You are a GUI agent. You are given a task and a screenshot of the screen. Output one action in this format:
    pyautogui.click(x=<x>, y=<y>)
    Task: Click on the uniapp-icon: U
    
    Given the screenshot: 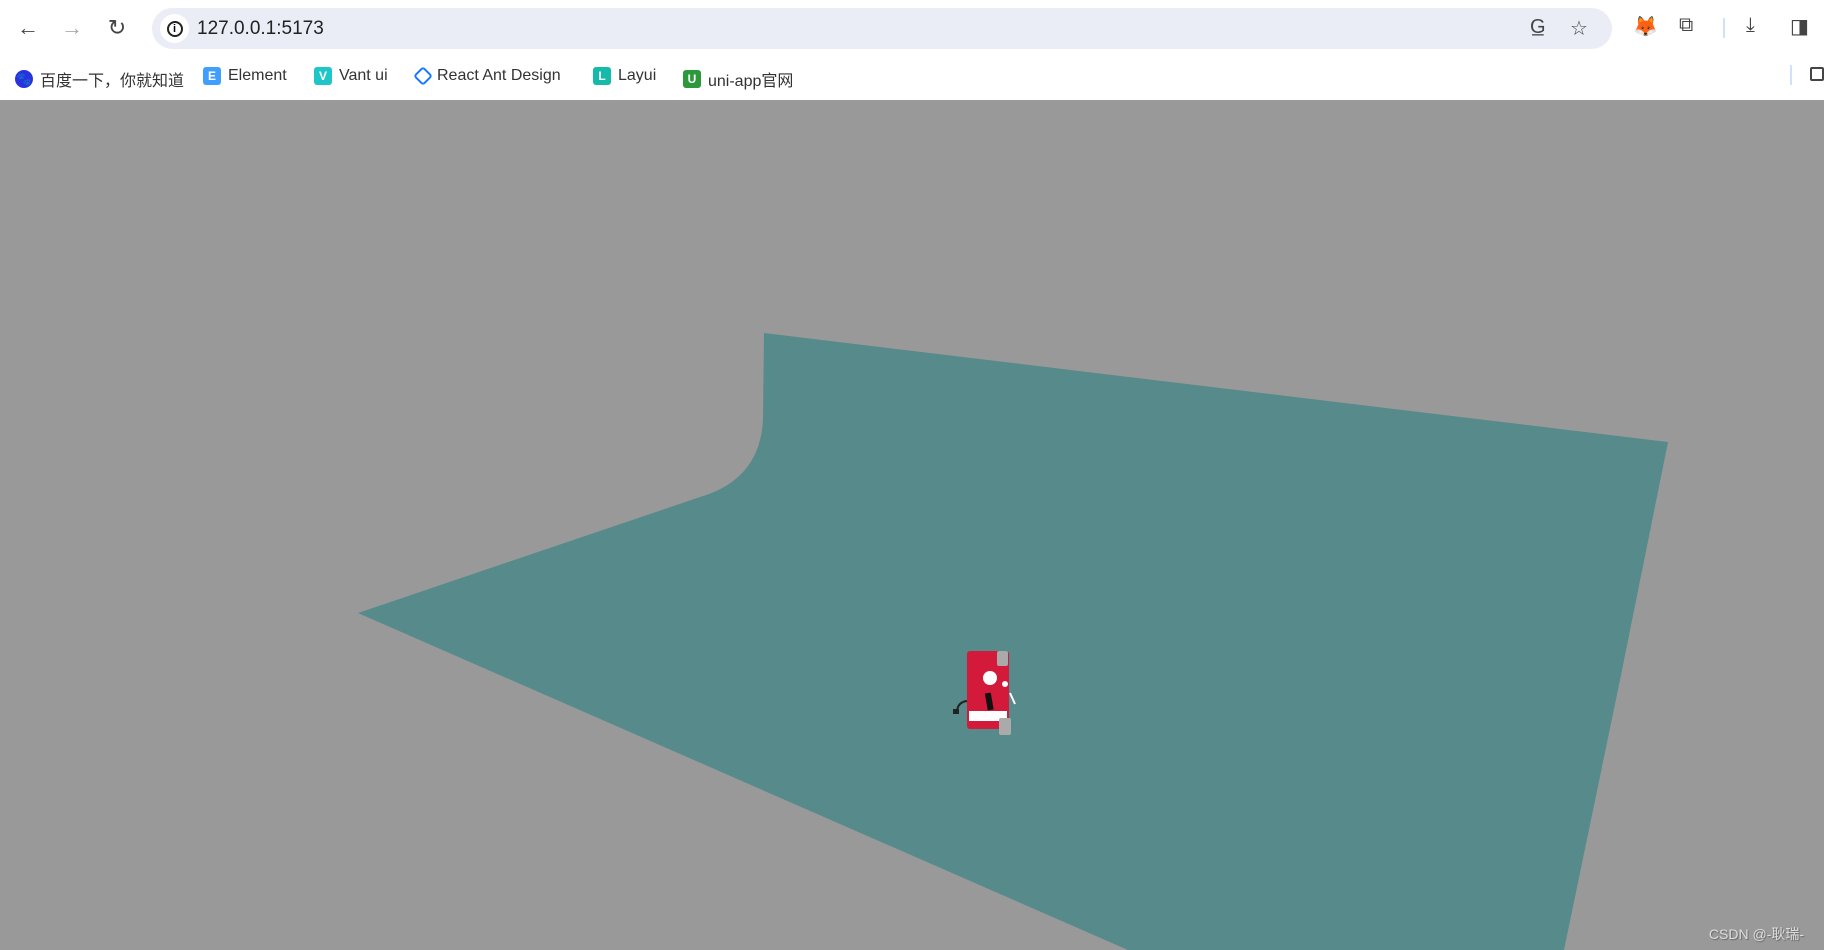 What is the action you would take?
    pyautogui.click(x=692, y=79)
    